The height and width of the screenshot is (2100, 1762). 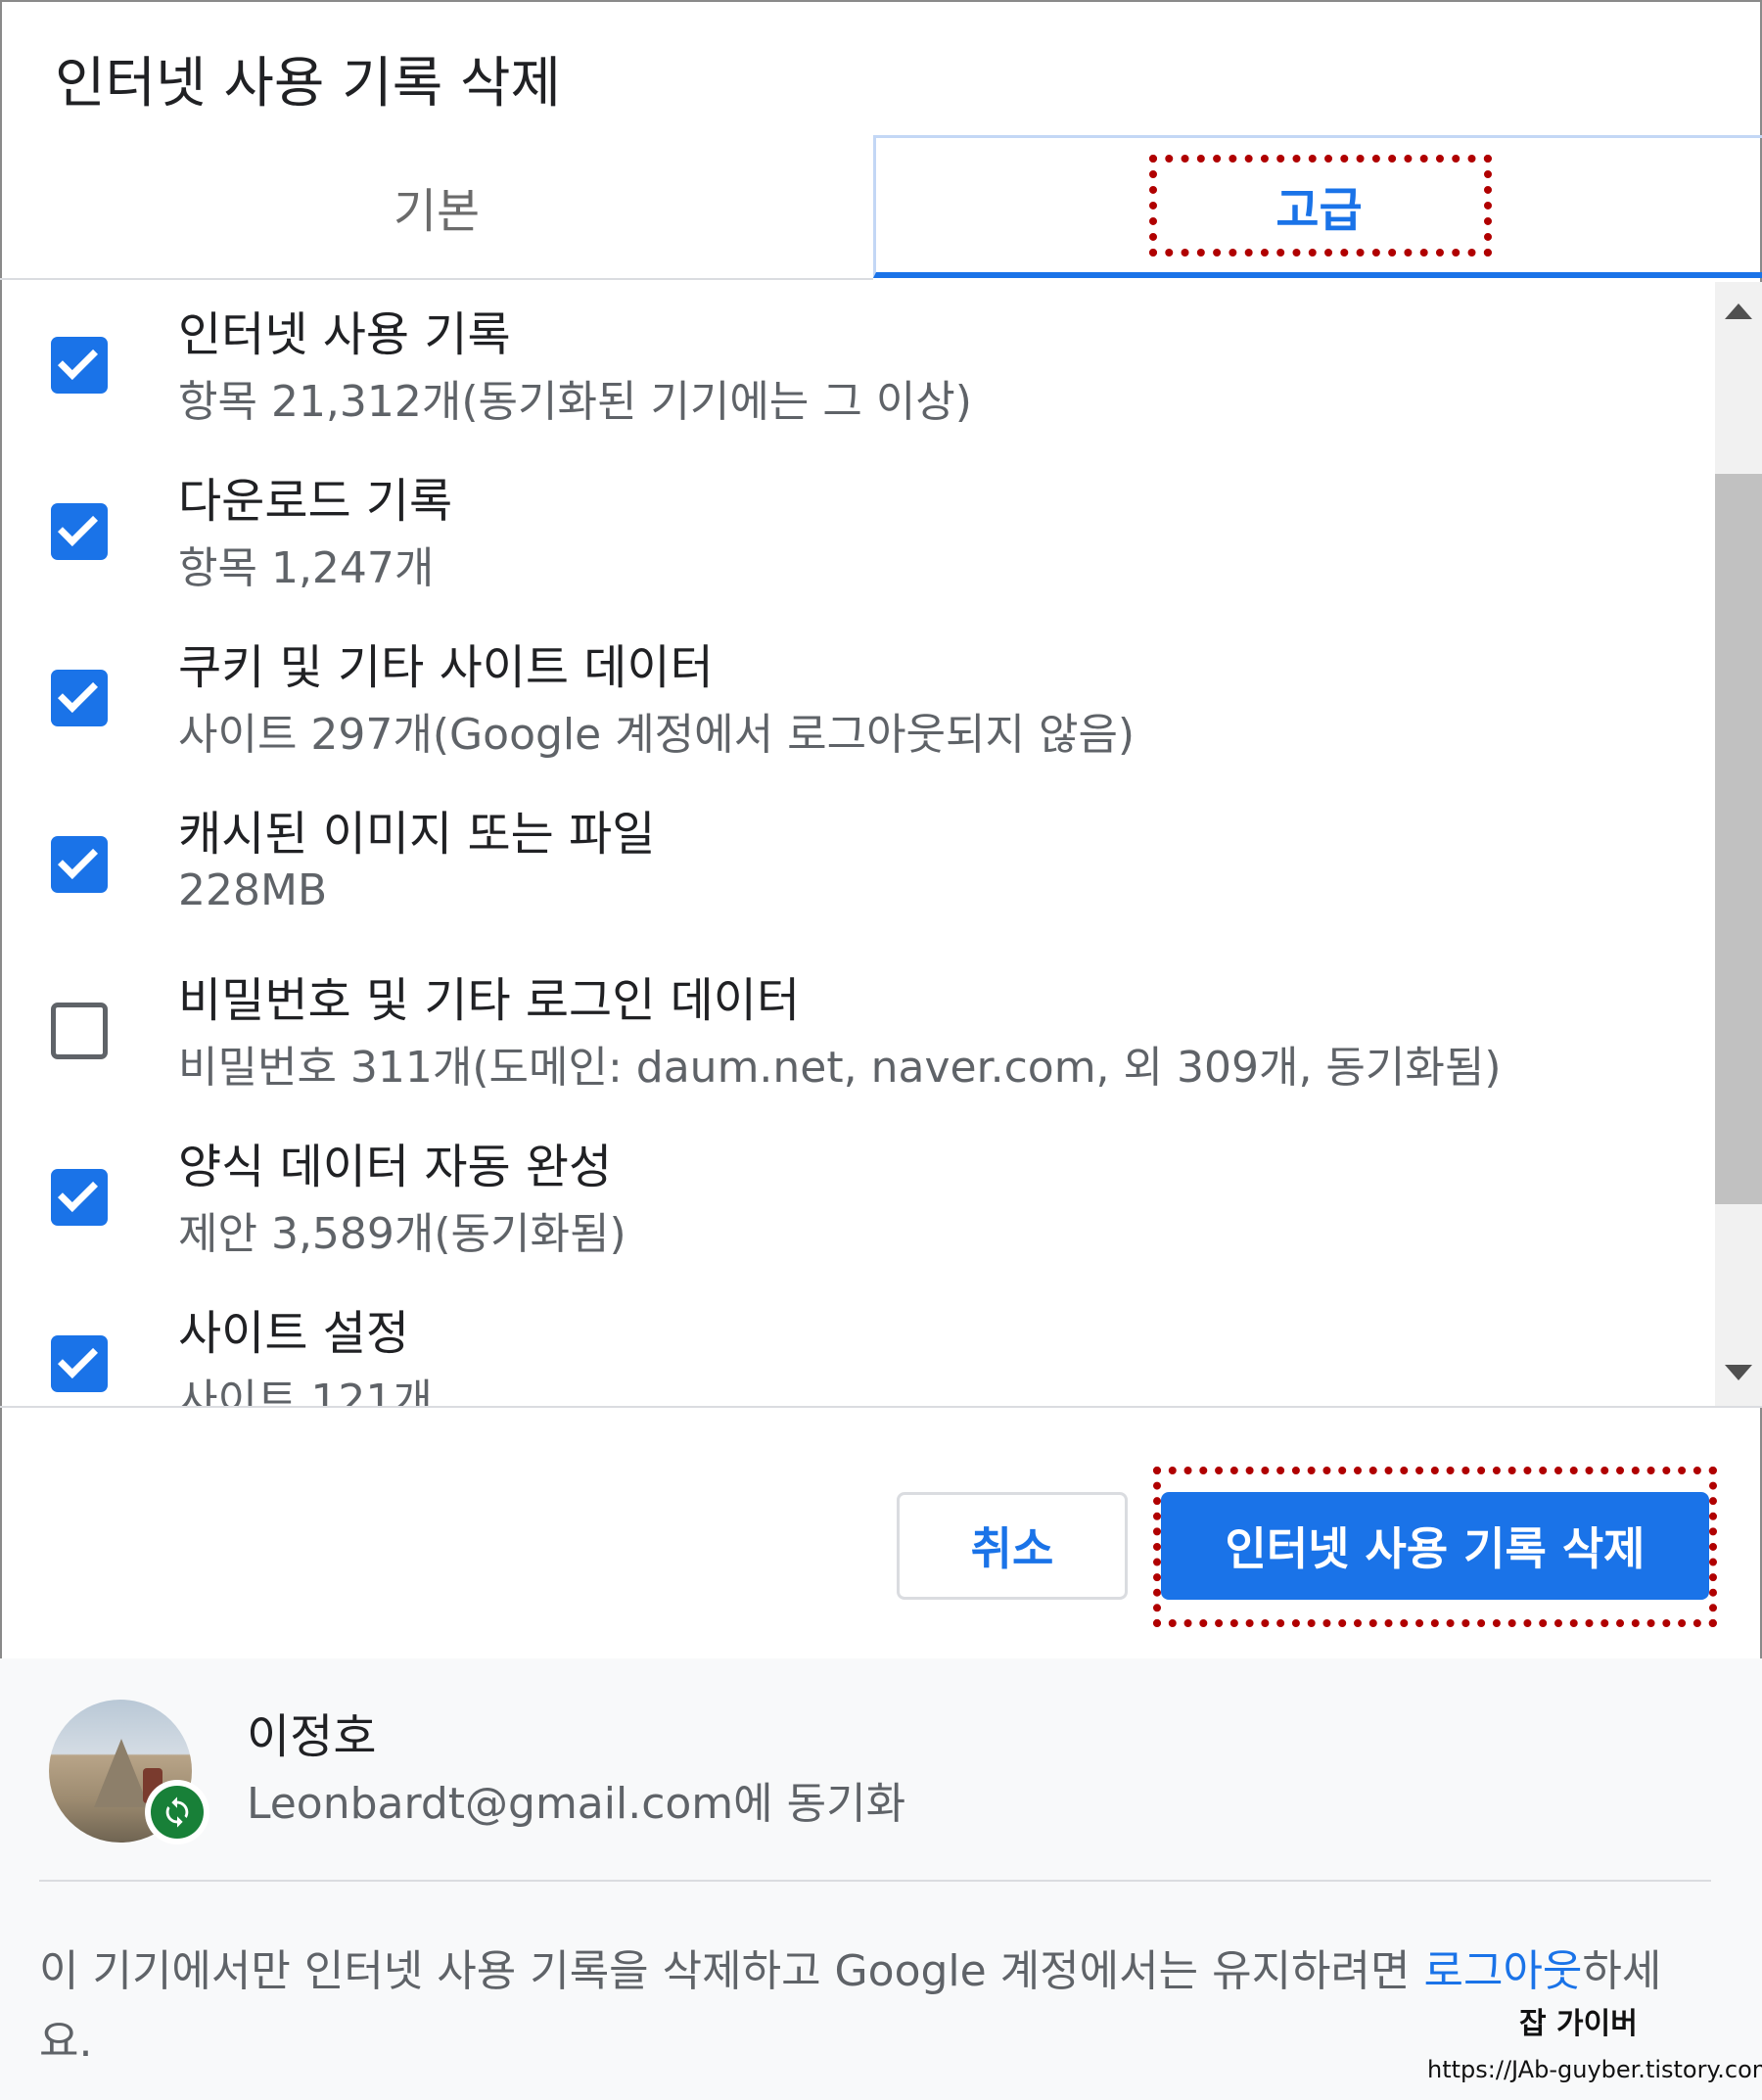 What do you see at coordinates (79, 1363) in the screenshot?
I see `checkbox-site-settings` at bounding box center [79, 1363].